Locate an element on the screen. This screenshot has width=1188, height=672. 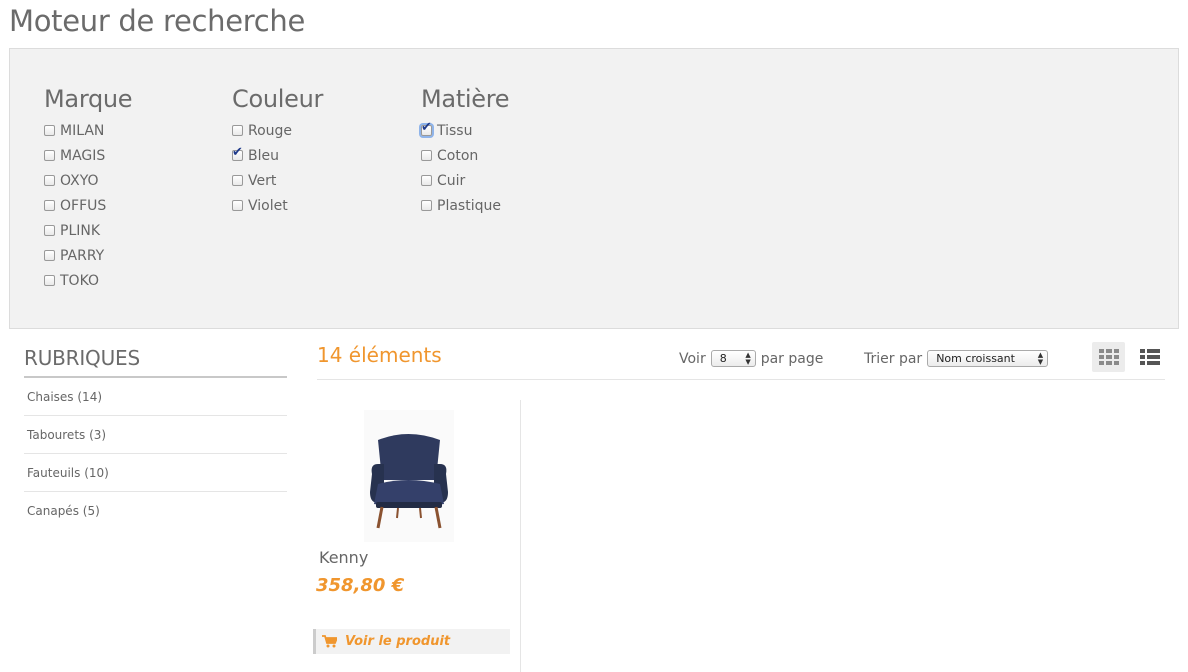
filter-option-coton: Coton is located at coordinates (465, 155).